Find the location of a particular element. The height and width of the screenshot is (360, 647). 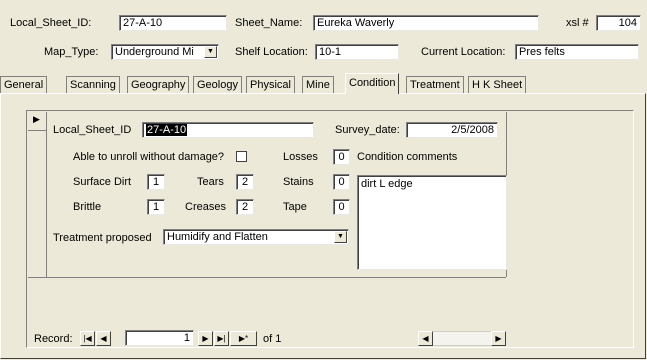

prev-record-button: ◀ is located at coordinates (103, 338).